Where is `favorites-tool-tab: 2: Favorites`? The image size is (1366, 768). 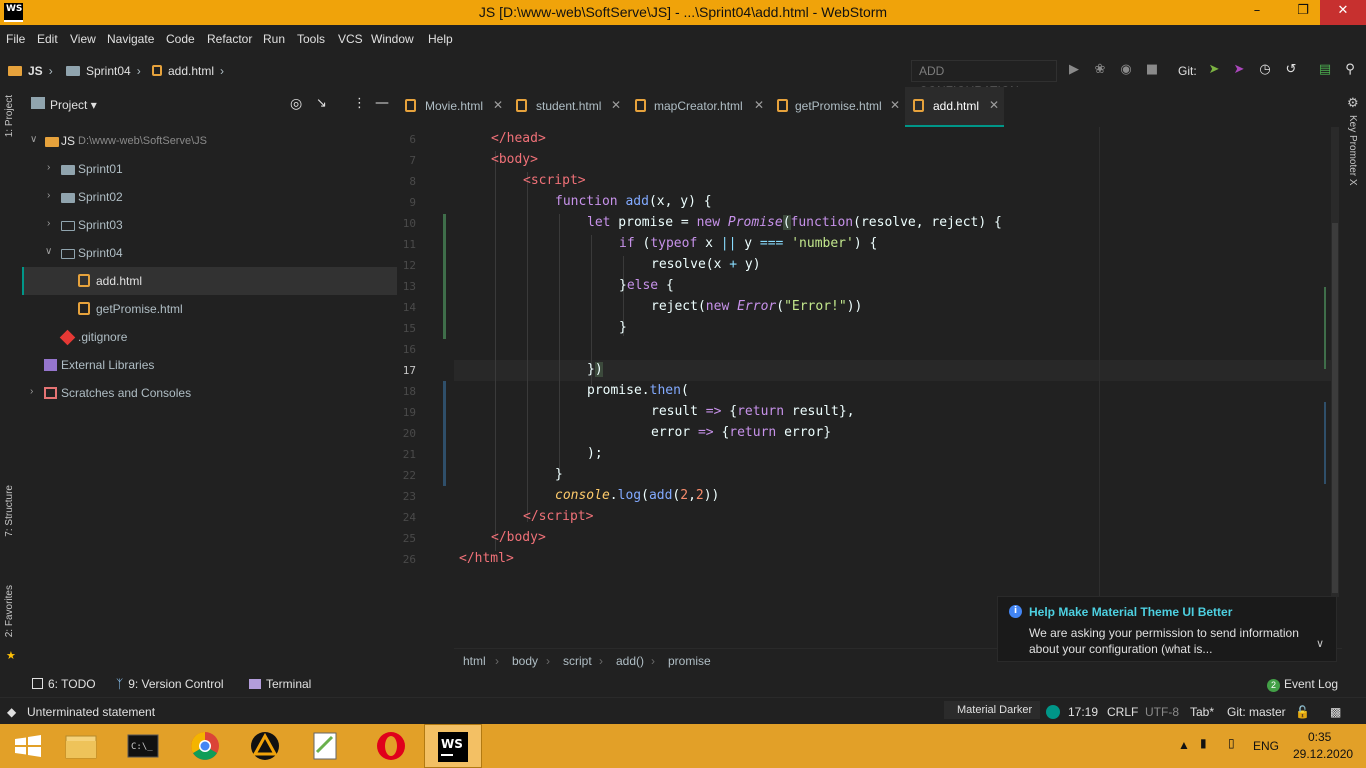
favorites-tool-tab: 2: Favorites is located at coordinates (9, 611).